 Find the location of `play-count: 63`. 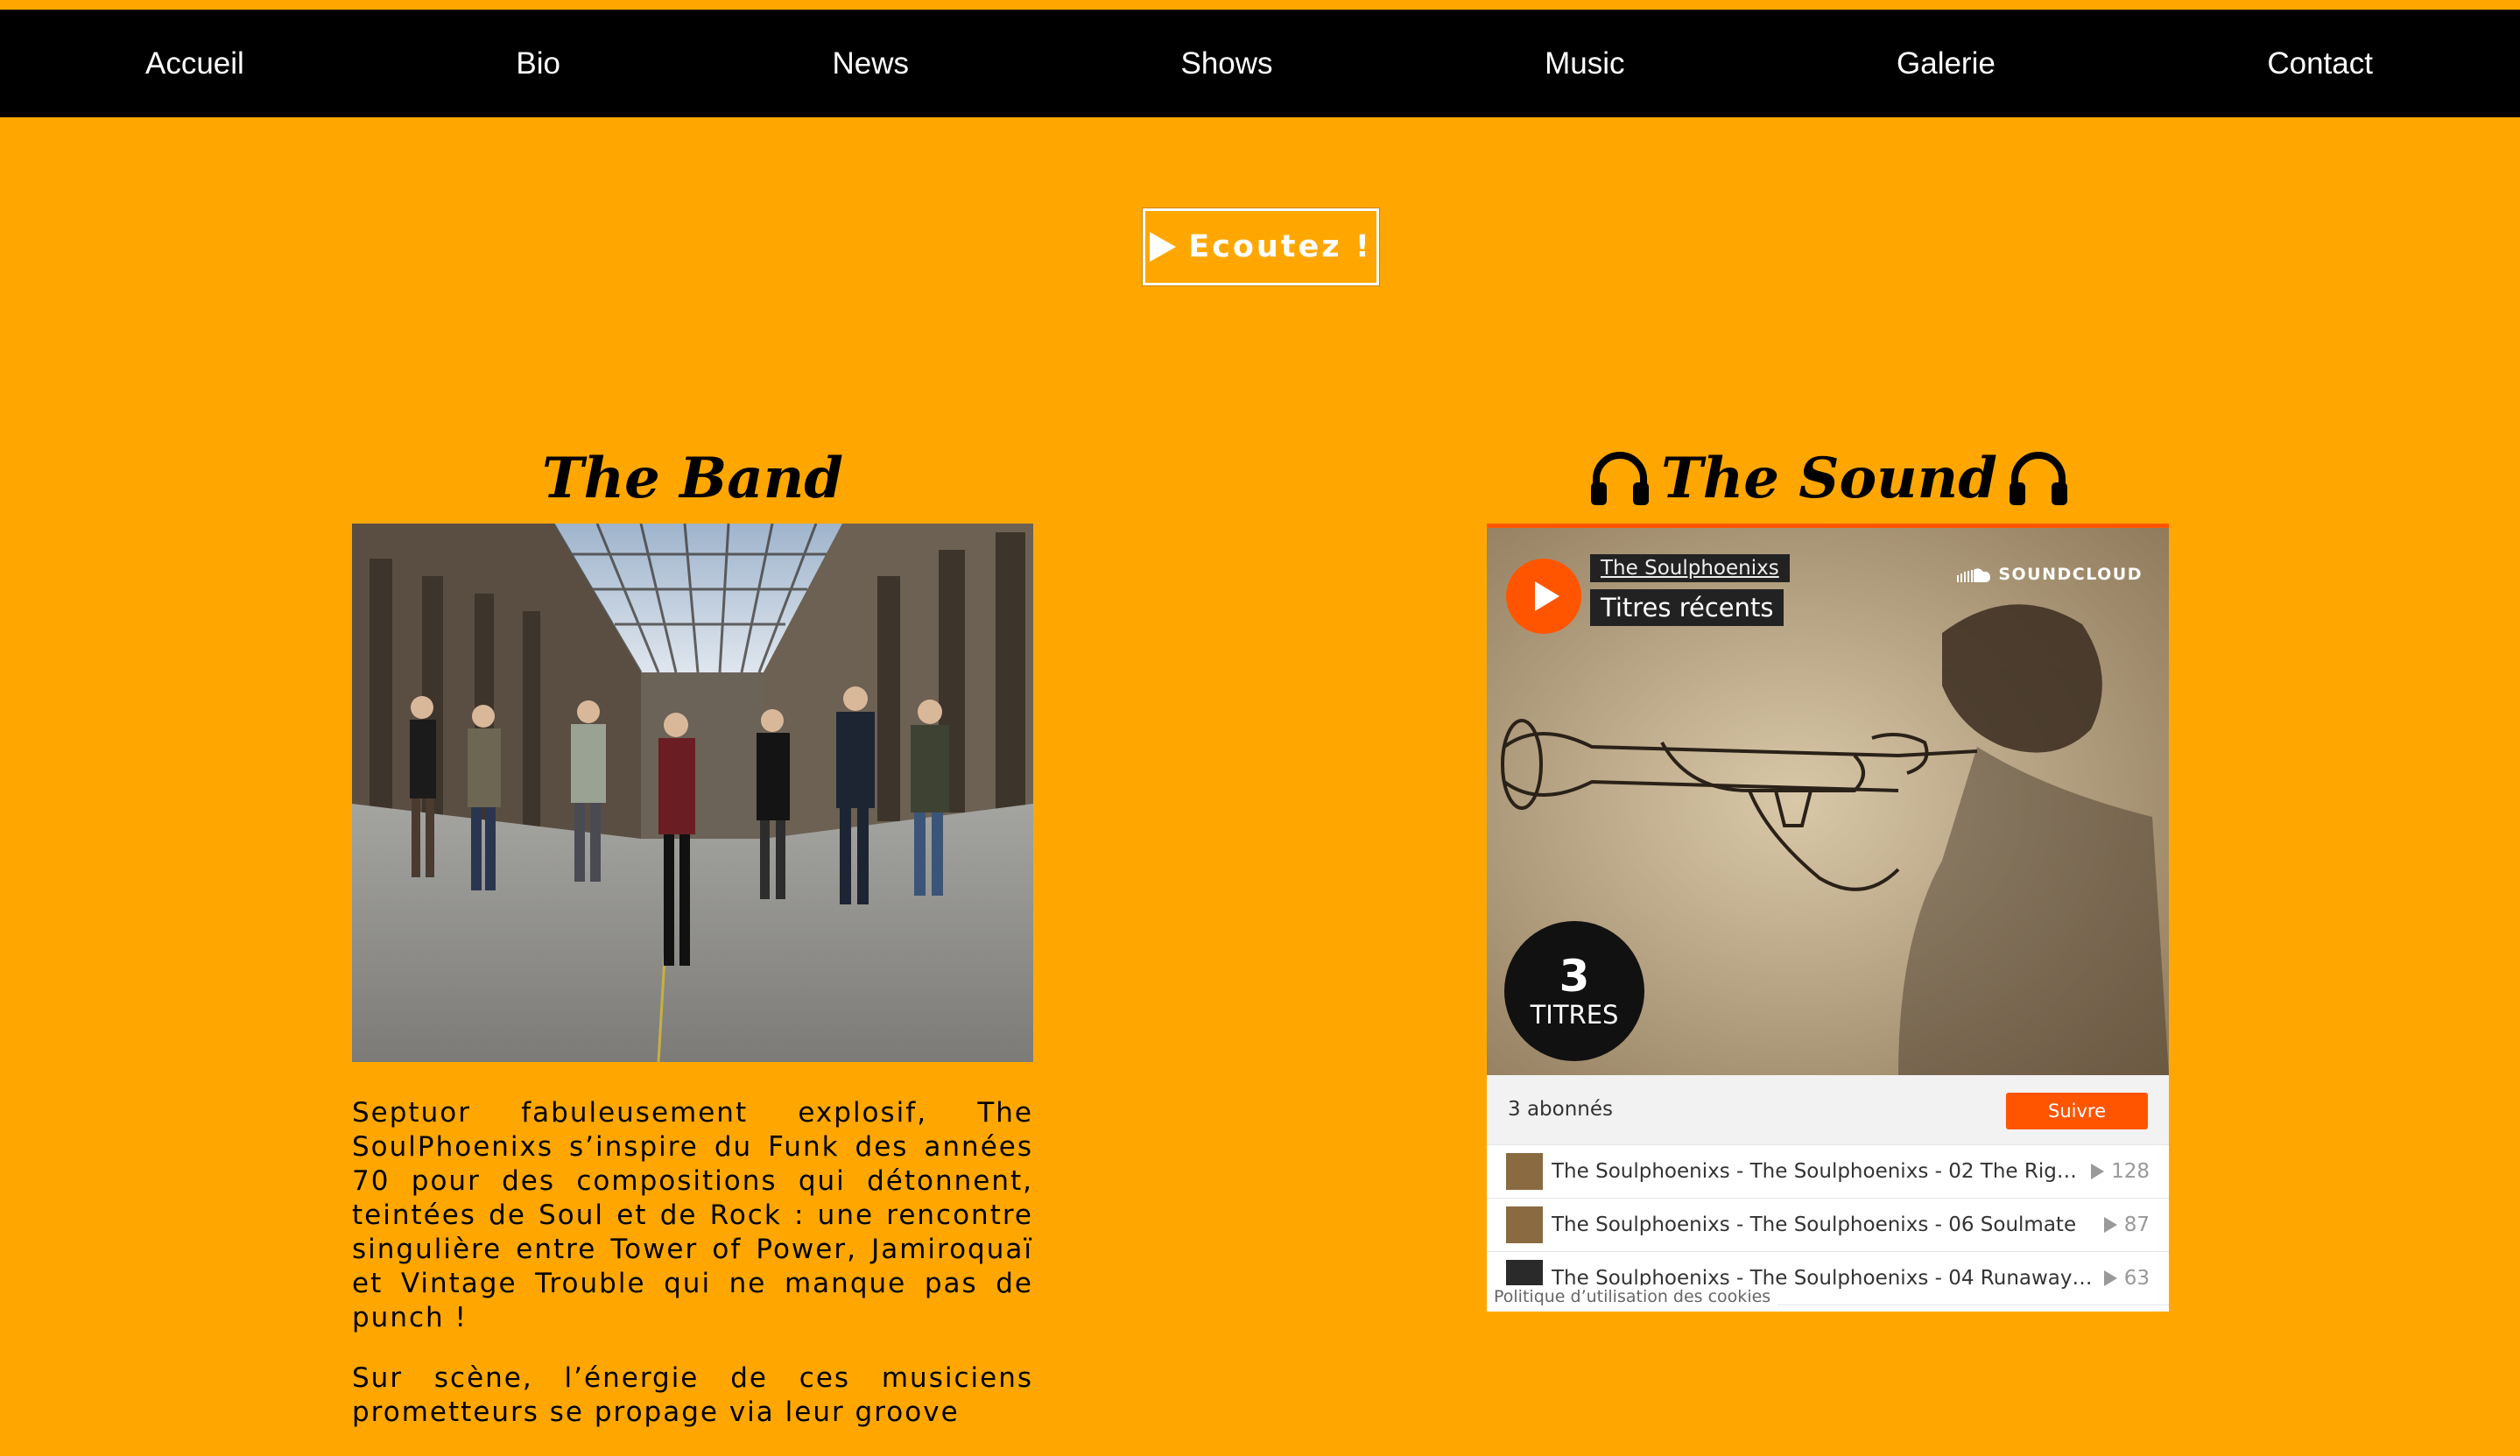

play-count: 63 is located at coordinates (2126, 1278).